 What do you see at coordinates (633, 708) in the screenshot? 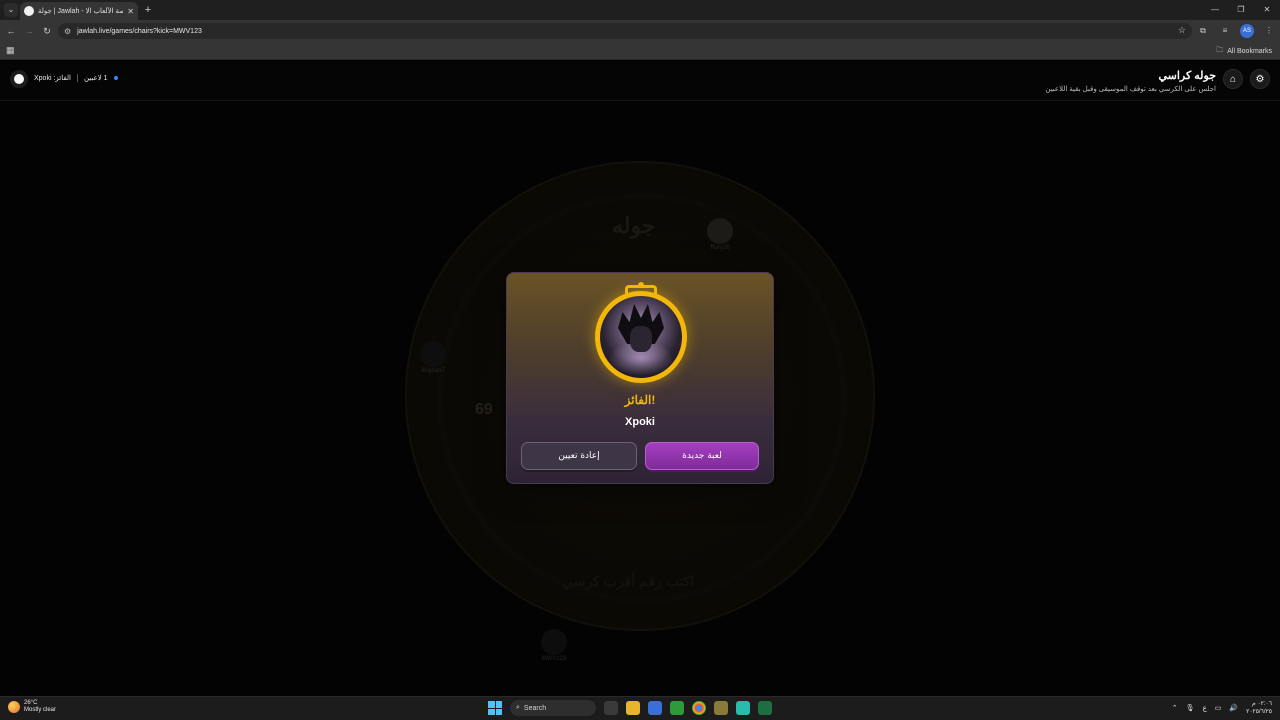
I see `file-explorer-icon` at bounding box center [633, 708].